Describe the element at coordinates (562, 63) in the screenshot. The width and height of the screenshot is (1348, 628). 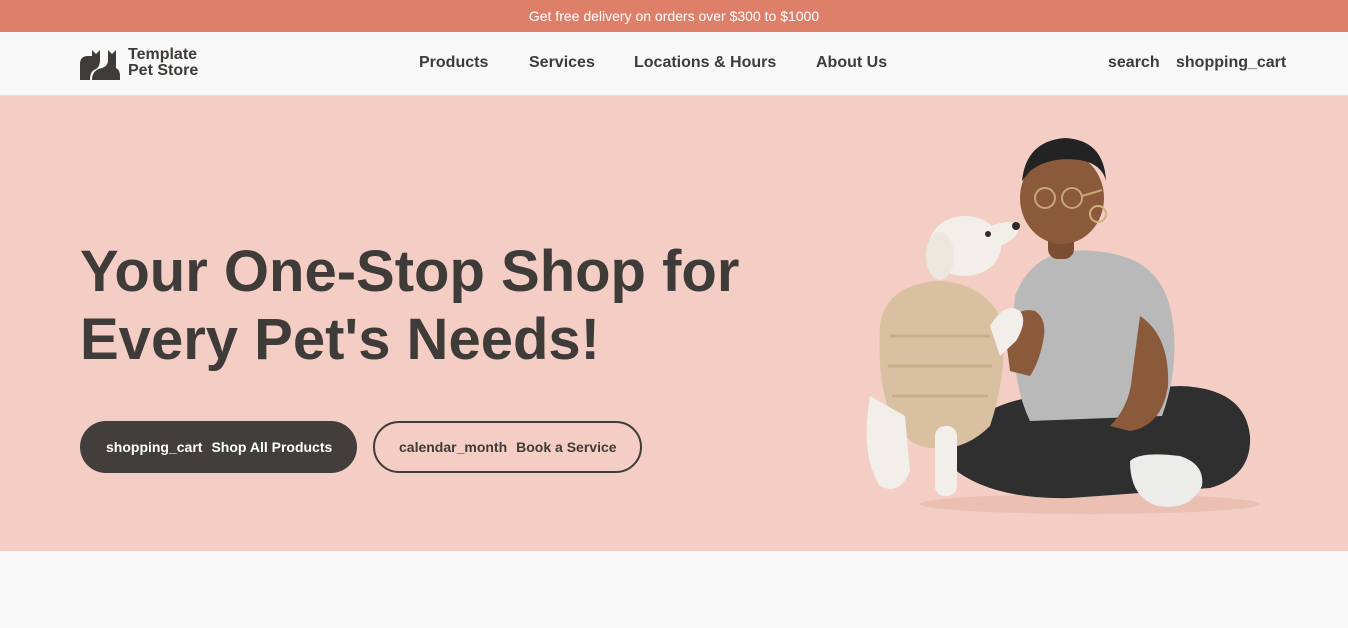
I see `nav-services: Services` at that location.